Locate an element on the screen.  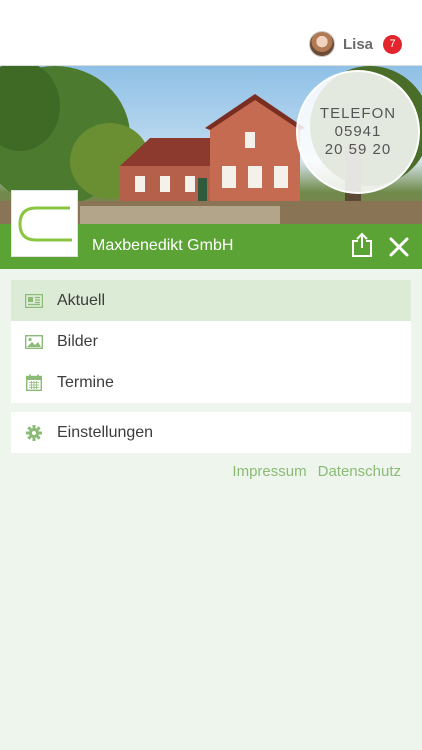
calendar-icon is located at coordinates (34, 383).